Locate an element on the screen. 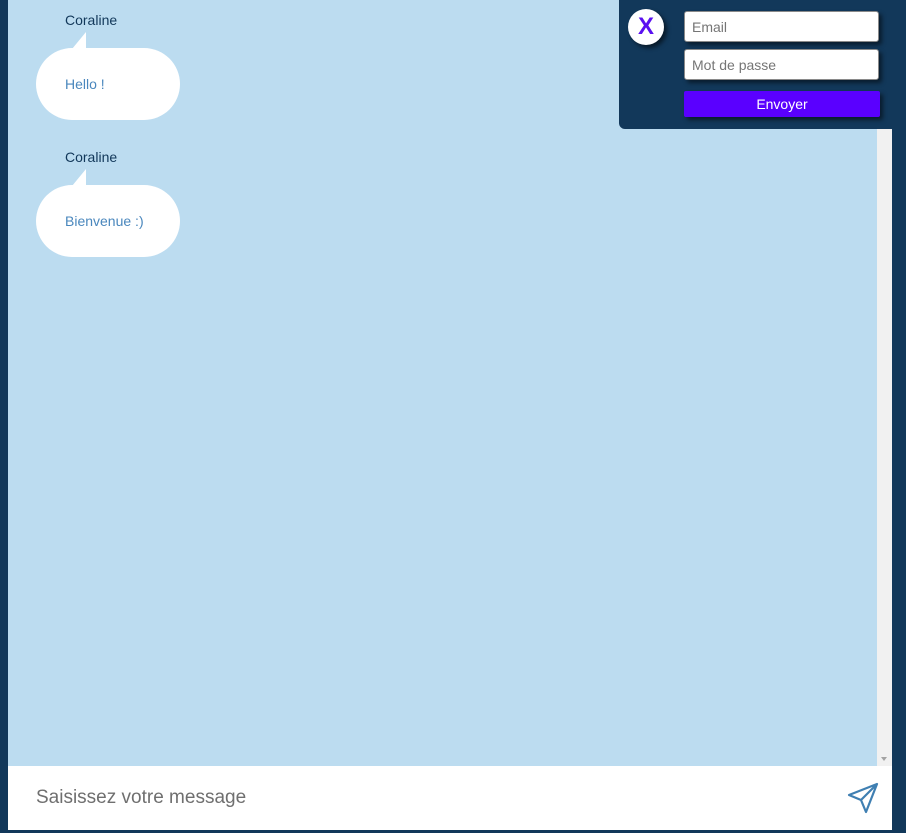  submit-button: Envoyer is located at coordinates (782, 104).